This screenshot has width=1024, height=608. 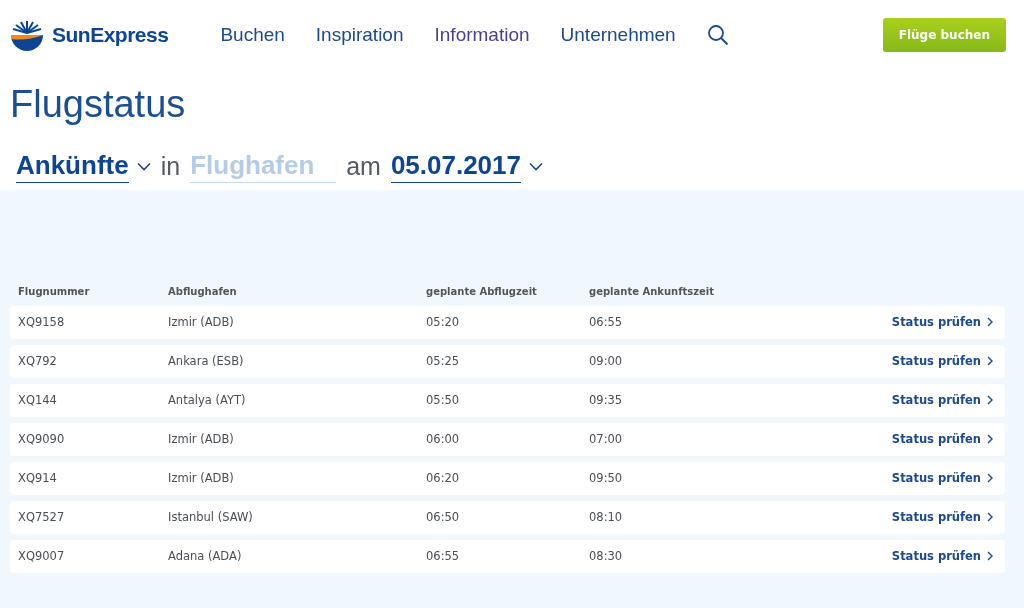 What do you see at coordinates (606, 439) in the screenshot?
I see `table-cell-text: 07:00` at bounding box center [606, 439].